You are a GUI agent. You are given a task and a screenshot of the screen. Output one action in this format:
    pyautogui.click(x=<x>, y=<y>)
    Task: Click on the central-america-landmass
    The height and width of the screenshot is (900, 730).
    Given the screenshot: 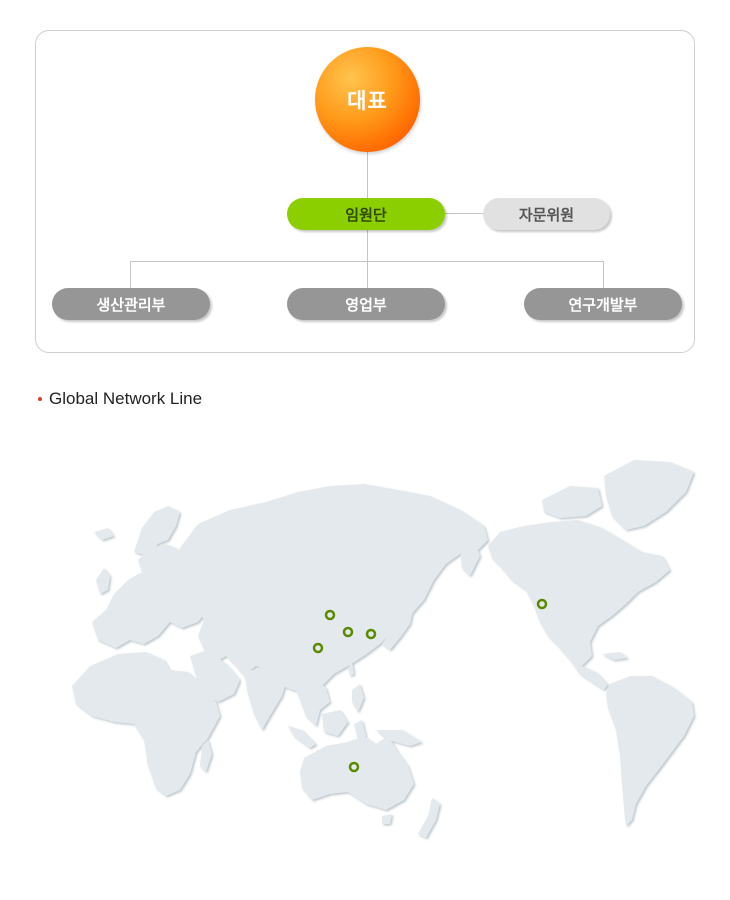 What is the action you would take?
    pyautogui.click(x=589, y=675)
    